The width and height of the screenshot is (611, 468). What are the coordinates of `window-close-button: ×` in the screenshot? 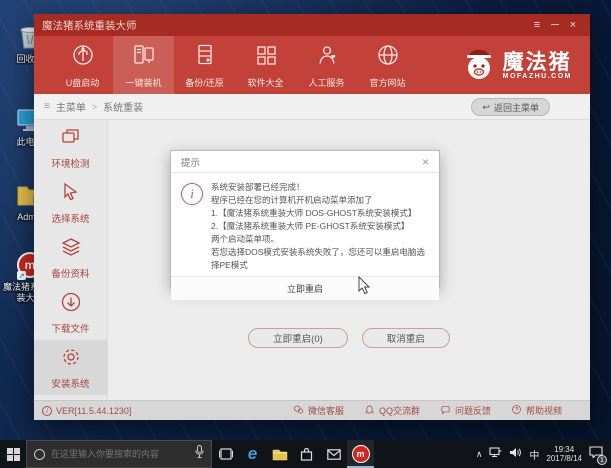 It's located at (573, 25).